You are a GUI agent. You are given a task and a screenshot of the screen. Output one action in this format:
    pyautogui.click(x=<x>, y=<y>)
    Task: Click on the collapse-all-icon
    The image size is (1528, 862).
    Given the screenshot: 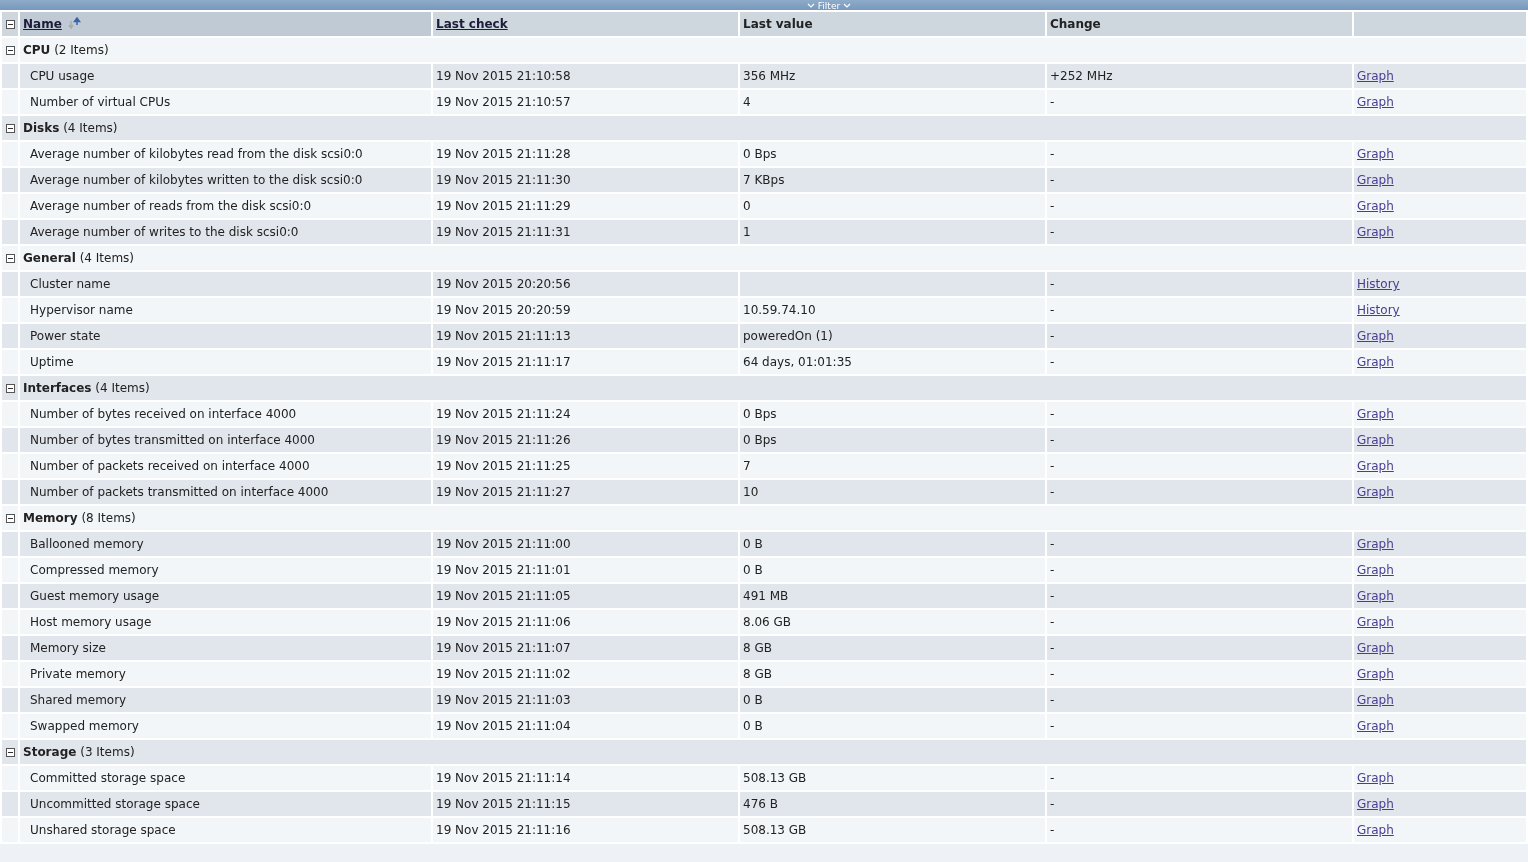 What is the action you would take?
    pyautogui.click(x=10, y=24)
    